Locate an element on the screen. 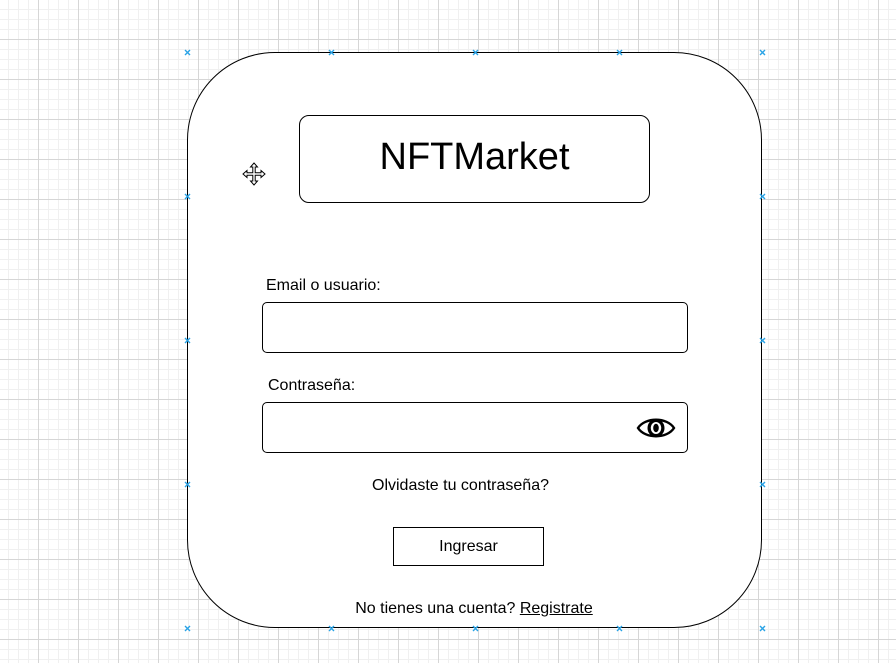  move-arrows-icon is located at coordinates (254, 174).